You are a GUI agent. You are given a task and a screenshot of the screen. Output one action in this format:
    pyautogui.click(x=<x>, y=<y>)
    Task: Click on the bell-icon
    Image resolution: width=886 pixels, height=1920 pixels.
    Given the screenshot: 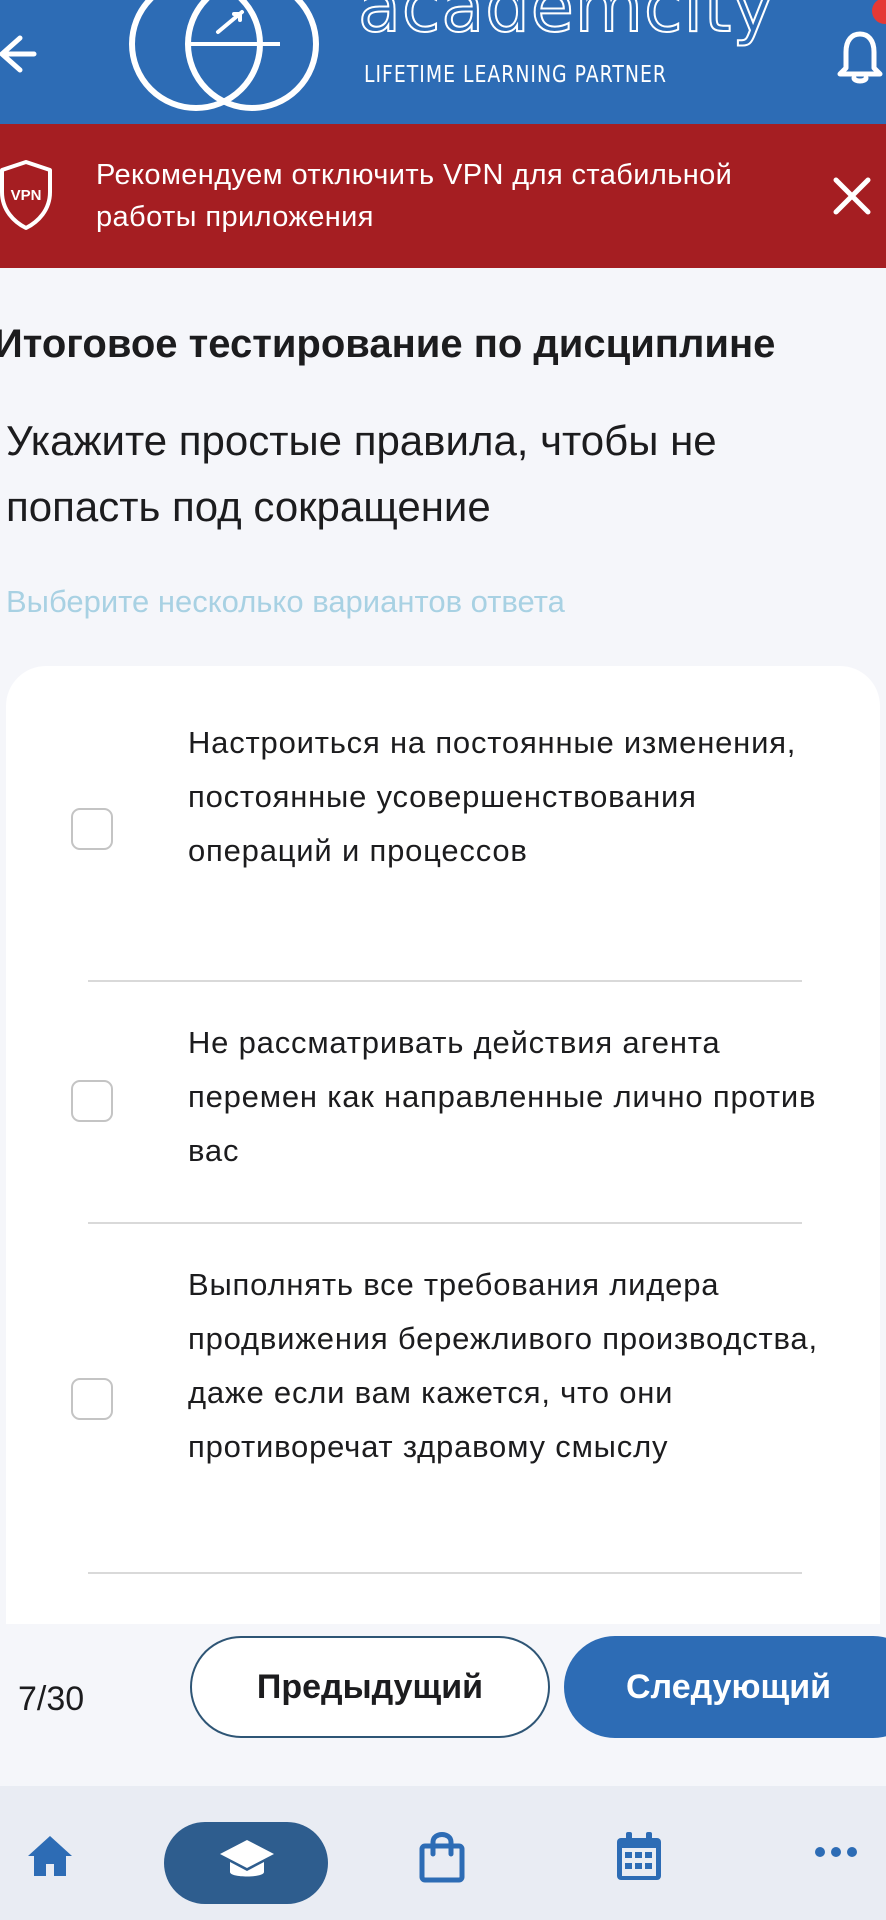 What is the action you would take?
    pyautogui.click(x=860, y=55)
    